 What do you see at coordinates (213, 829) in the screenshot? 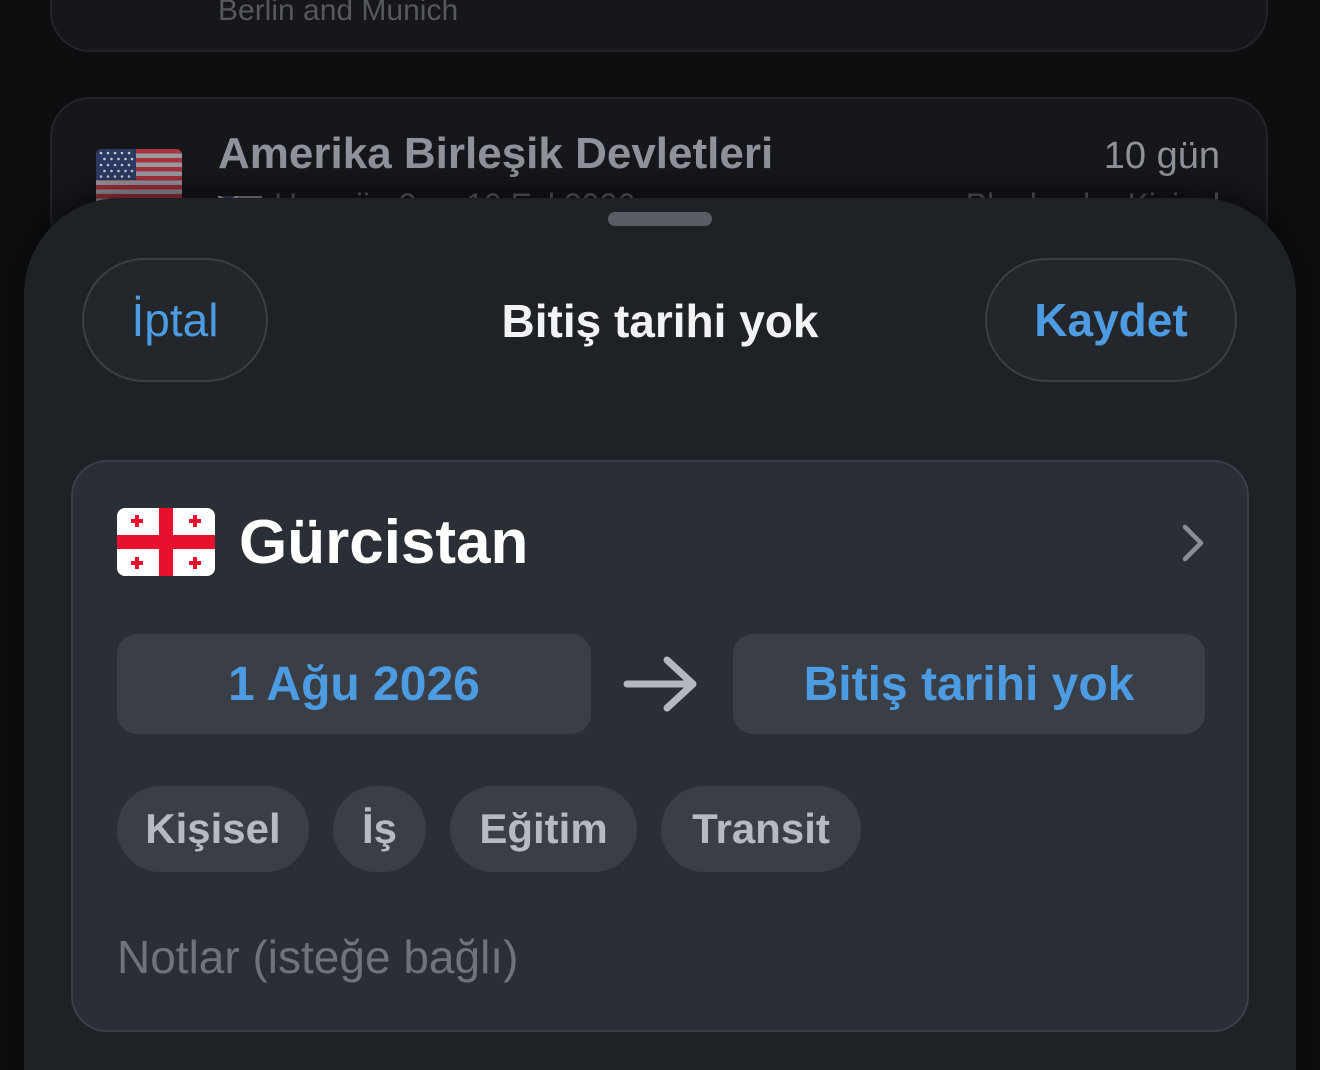
I see `category-chip-personal: Kişisel` at bounding box center [213, 829].